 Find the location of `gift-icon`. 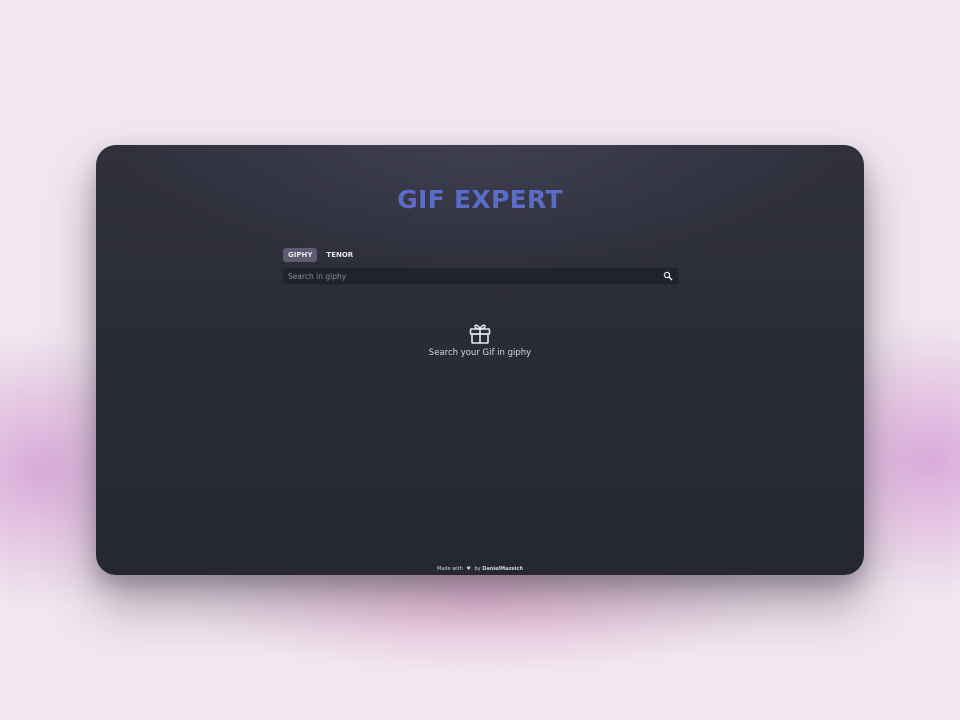

gift-icon is located at coordinates (480, 334).